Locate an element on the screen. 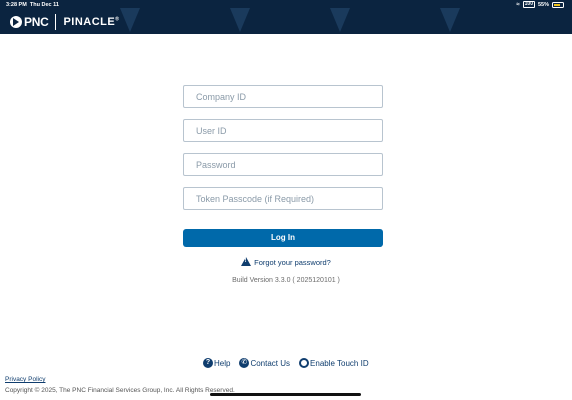  status-indicators: ≈ 100 55% is located at coordinates (540, 4).